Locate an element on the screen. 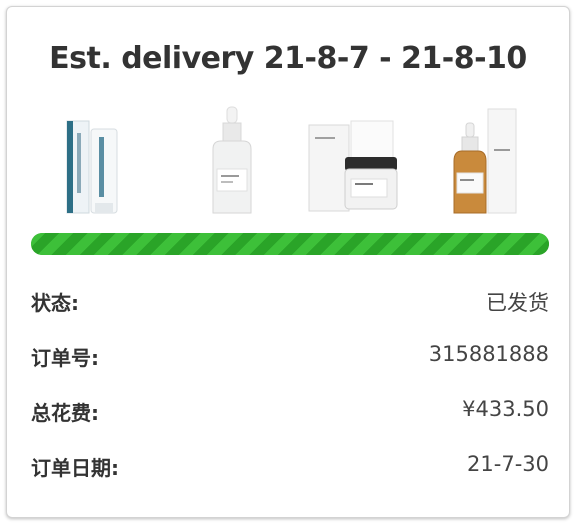 The height and width of the screenshot is (527, 580). delivery-estimate-title: Est. delivery 21-8-7 - 21-8-10 is located at coordinates (288, 58).